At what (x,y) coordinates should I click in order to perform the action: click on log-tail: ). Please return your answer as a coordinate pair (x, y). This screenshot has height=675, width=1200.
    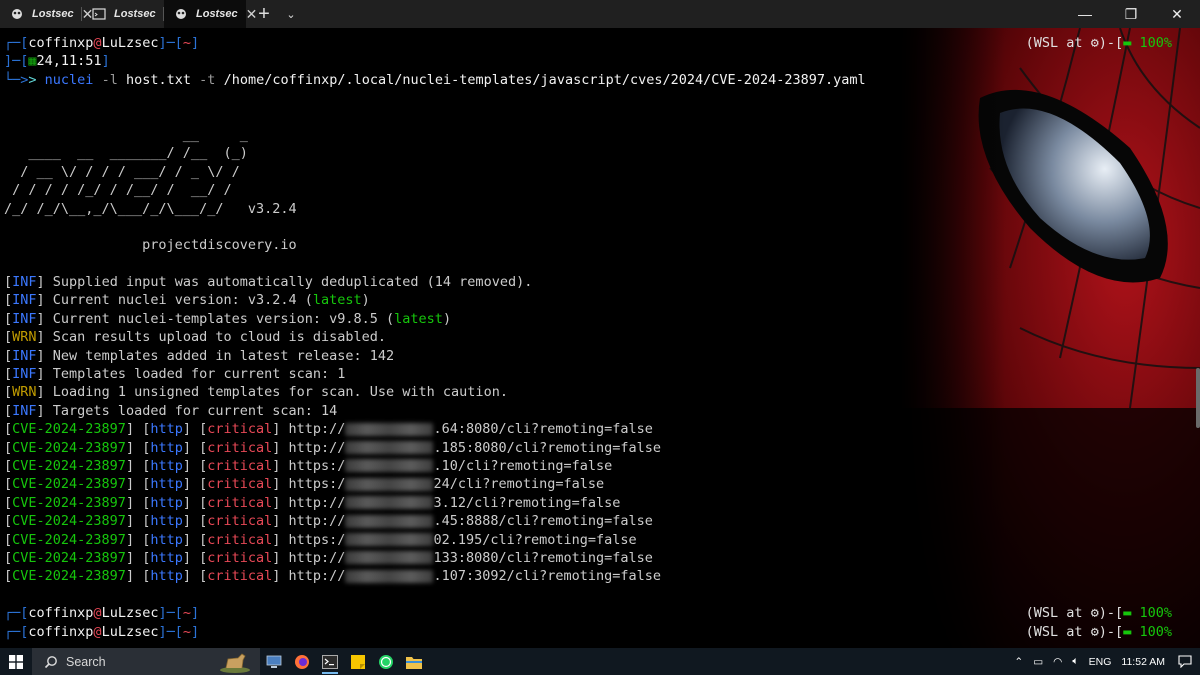
    Looking at the image, I should click on (447, 318).